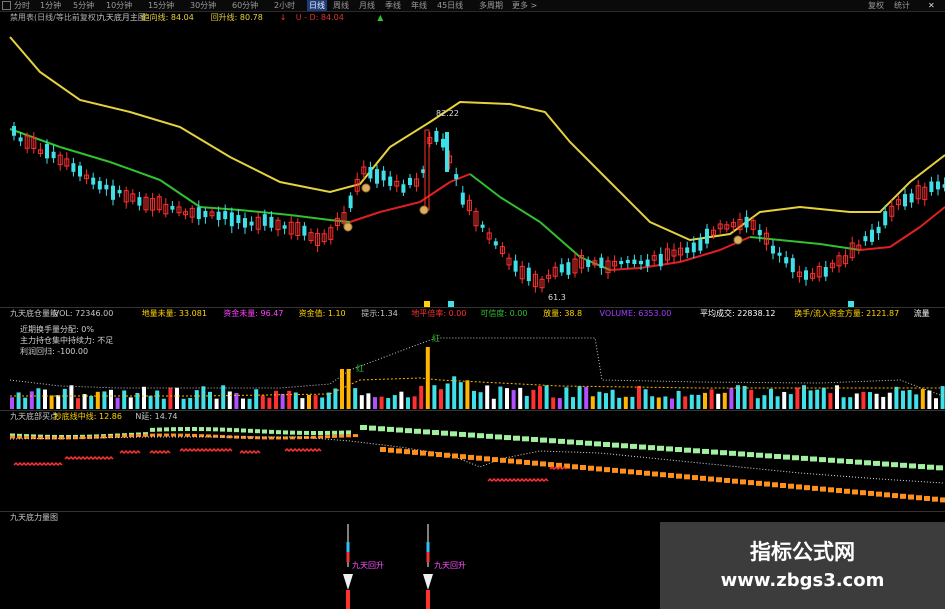 The height and width of the screenshot is (609, 945). Describe the element at coordinates (6, 5) in the screenshot. I see `window-icon` at that location.